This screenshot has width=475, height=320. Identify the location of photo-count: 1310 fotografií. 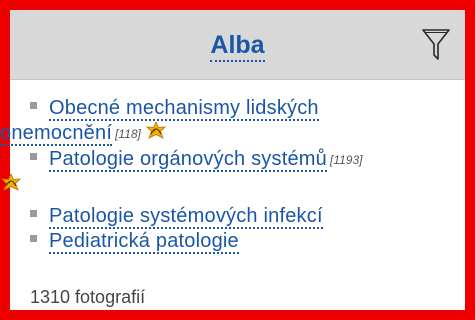
(88, 297).